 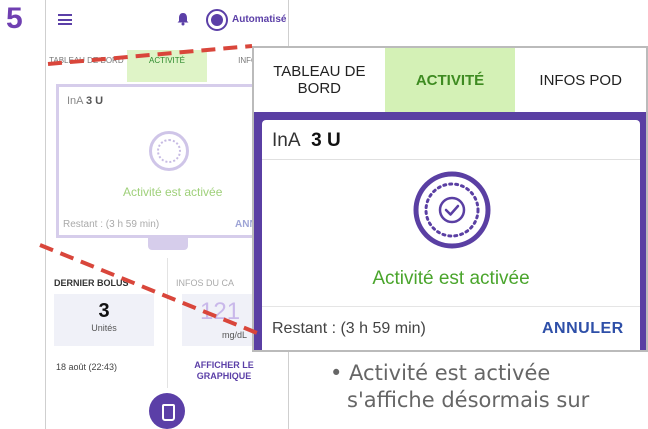 I want to click on bolus-button, so click(x=167, y=411).